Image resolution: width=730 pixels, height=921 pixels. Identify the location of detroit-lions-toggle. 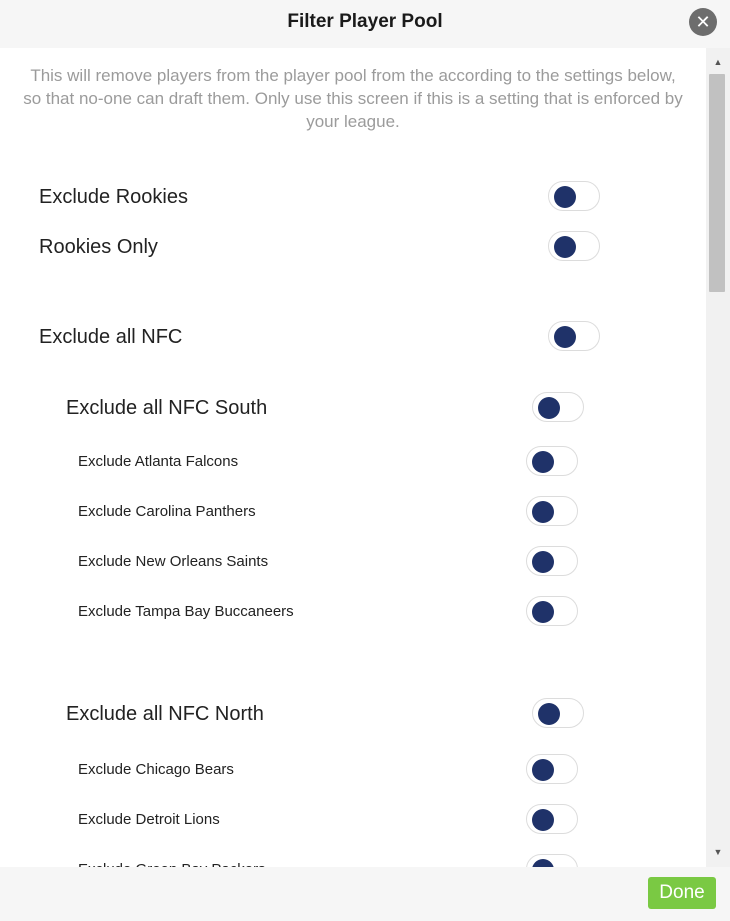
(552, 819).